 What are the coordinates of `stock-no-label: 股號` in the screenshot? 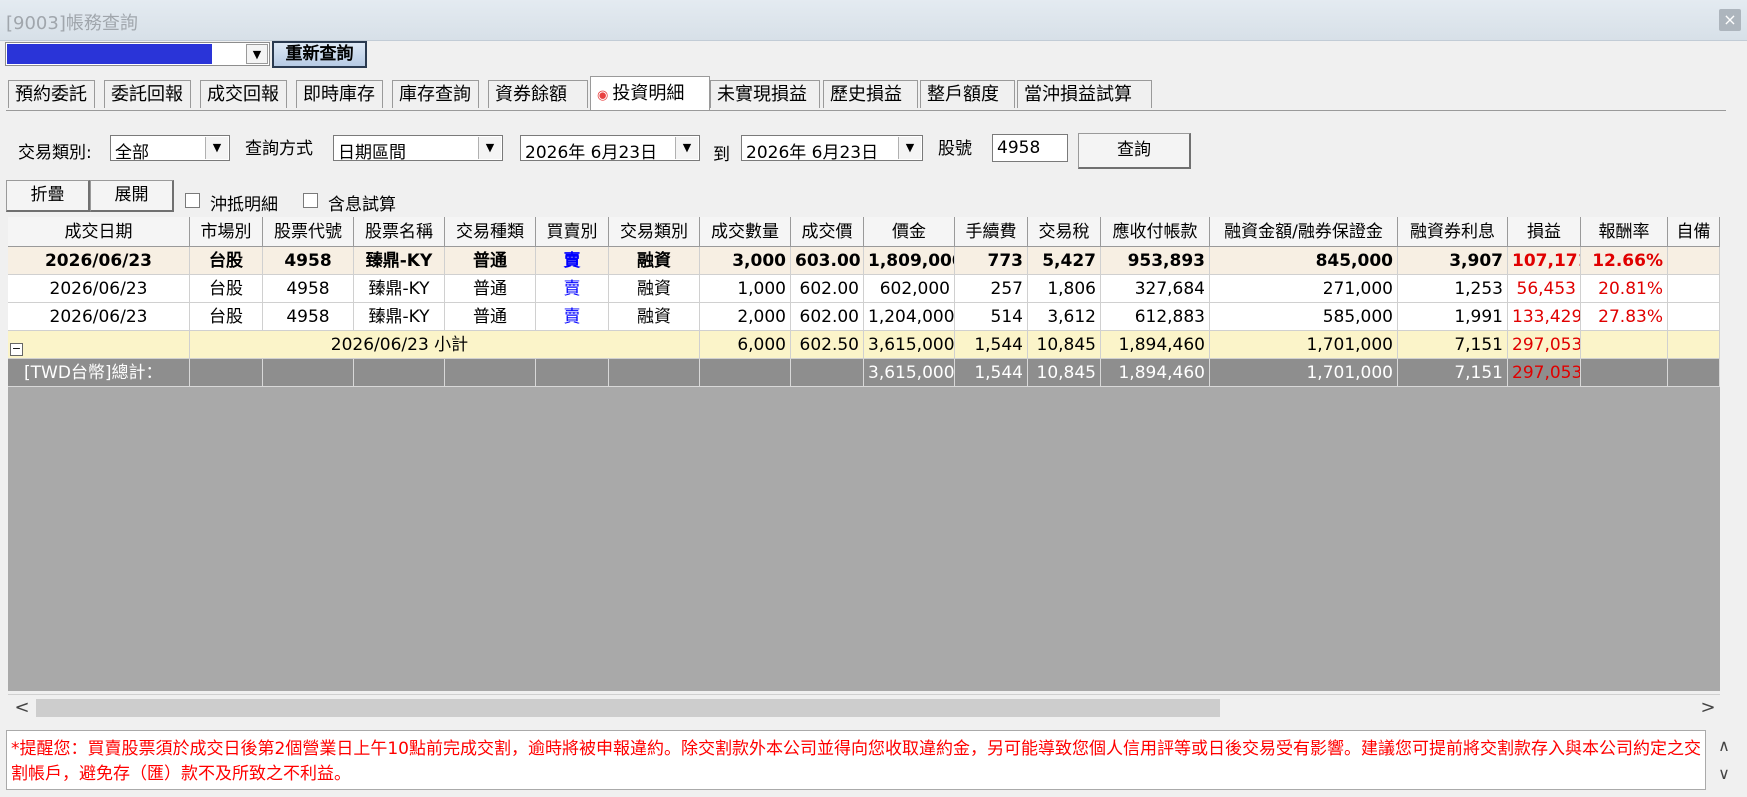 It's located at (955, 149).